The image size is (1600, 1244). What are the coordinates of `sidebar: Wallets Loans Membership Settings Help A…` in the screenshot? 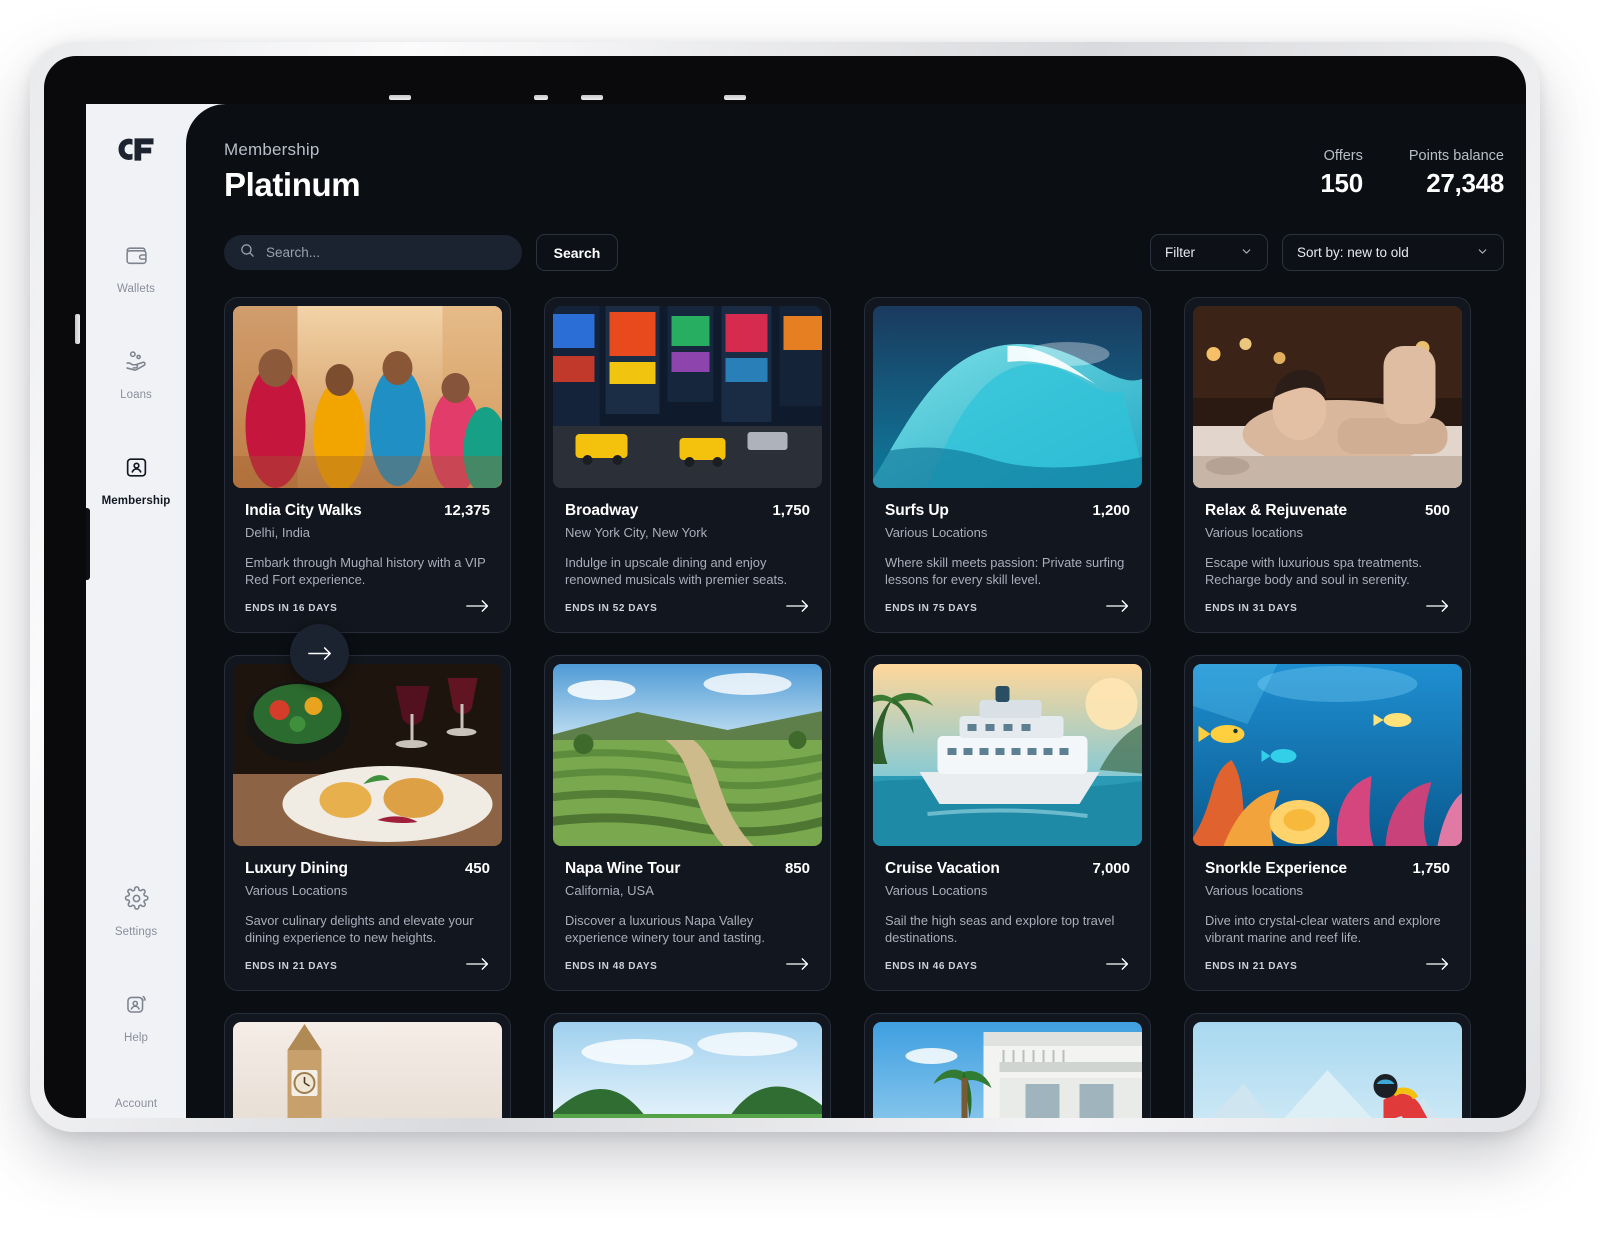 It's located at (136, 611).